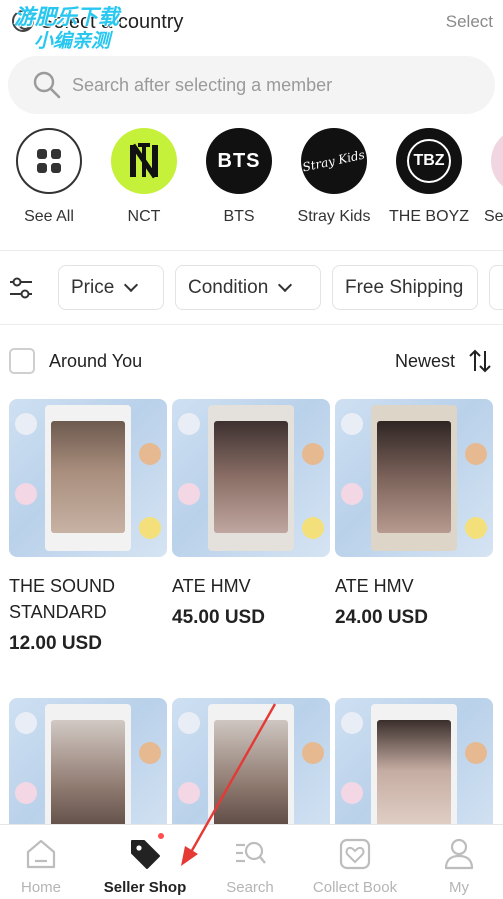 This screenshot has height=899, width=503. I want to click on nav-search: Search, so click(250, 862).